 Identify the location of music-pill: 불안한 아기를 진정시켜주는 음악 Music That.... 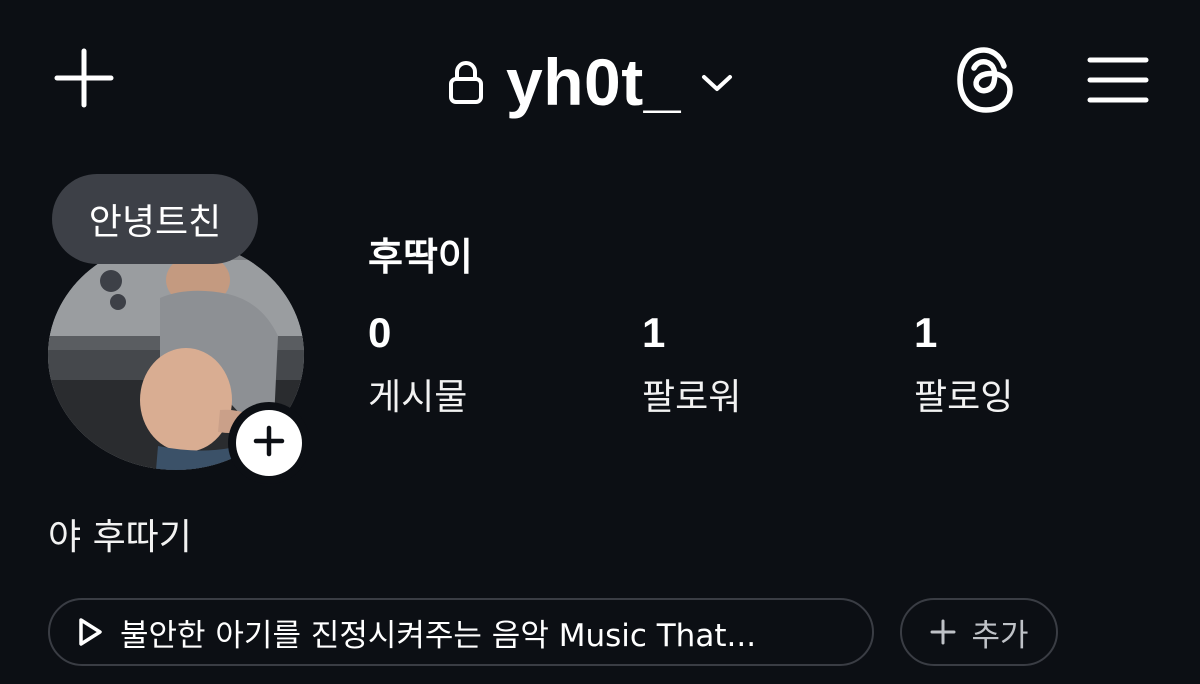
(461, 632).